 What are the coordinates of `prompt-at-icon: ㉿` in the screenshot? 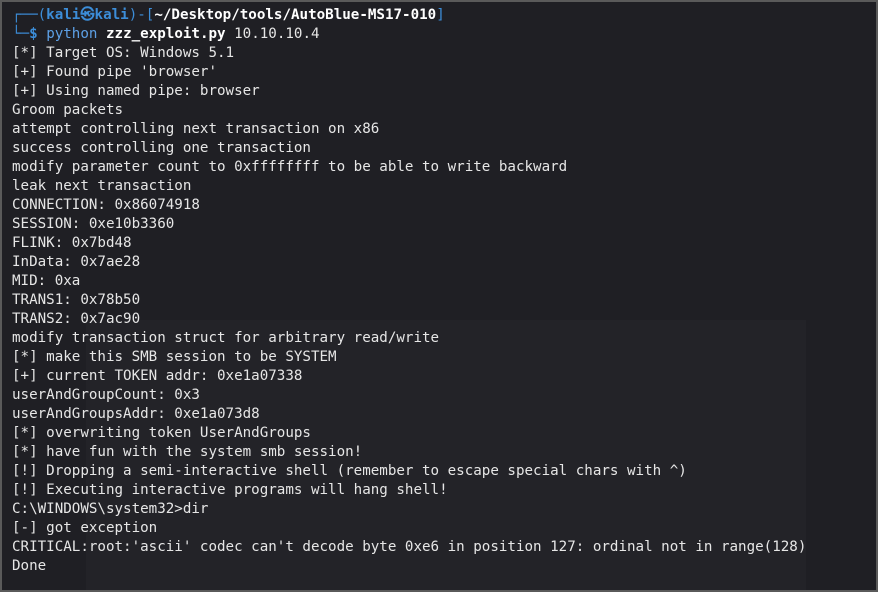 It's located at (87, 15).